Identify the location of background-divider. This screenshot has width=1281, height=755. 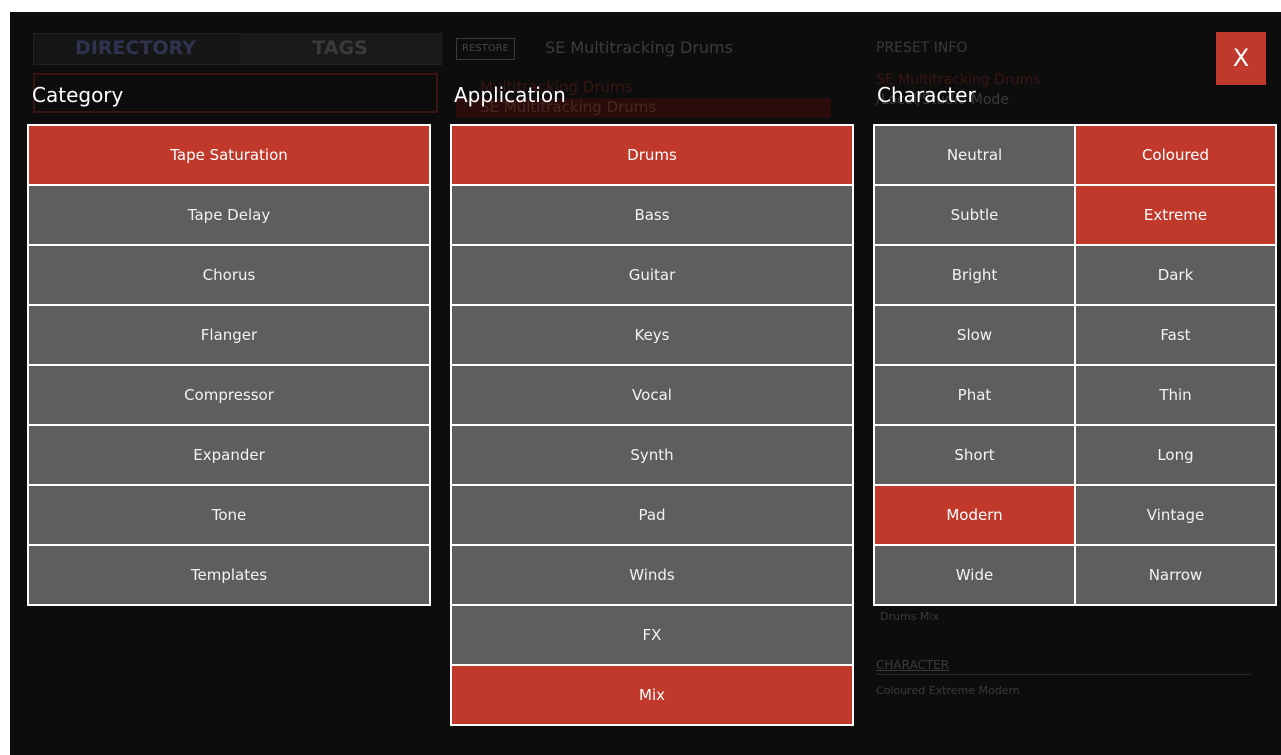
(1063, 674).